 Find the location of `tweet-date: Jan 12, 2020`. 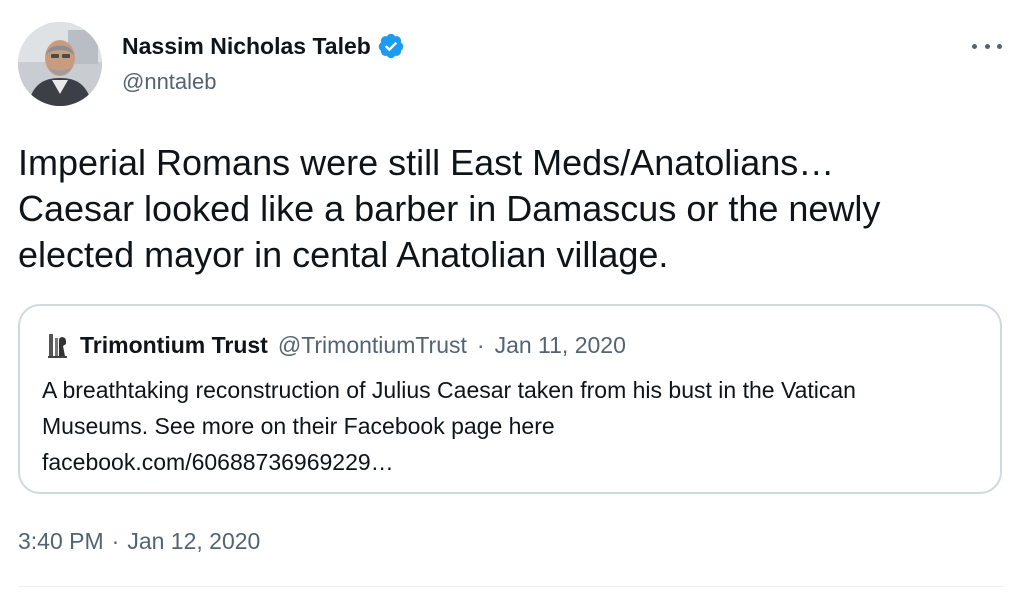

tweet-date: Jan 12, 2020 is located at coordinates (194, 541).